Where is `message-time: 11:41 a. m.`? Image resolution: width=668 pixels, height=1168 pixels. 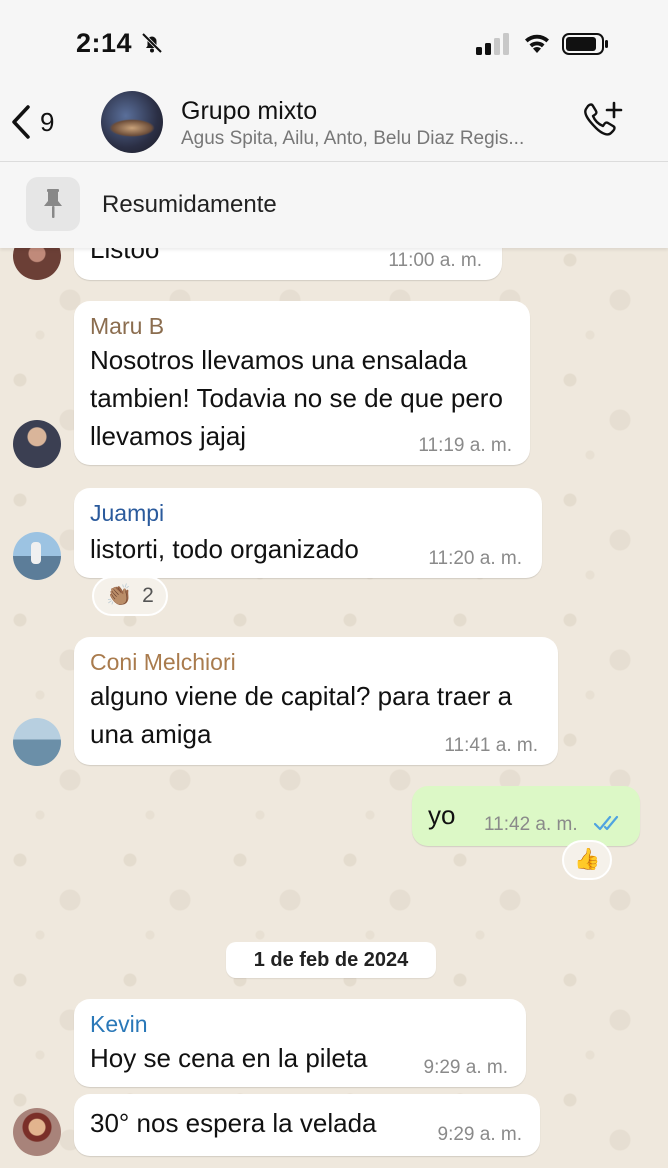
message-time: 11:41 a. m. is located at coordinates (491, 745).